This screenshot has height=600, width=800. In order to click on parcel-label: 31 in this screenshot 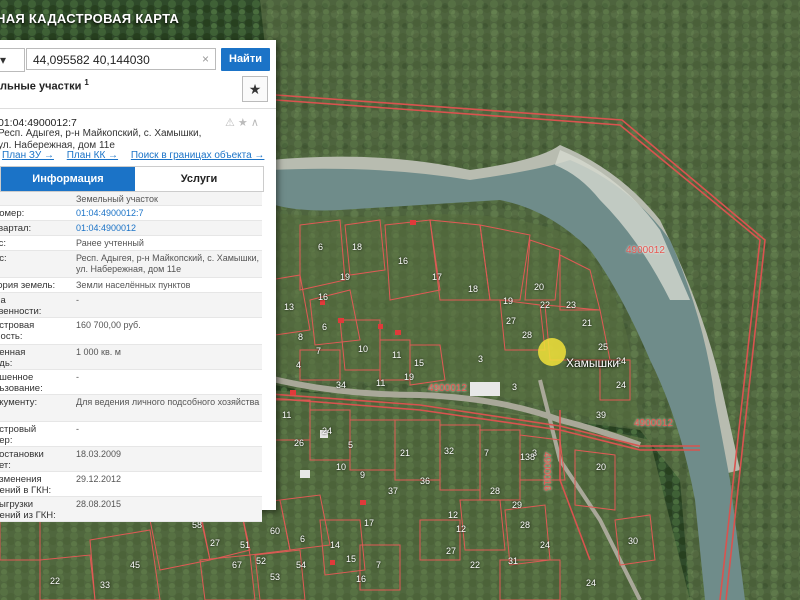, I will do `click(513, 561)`.